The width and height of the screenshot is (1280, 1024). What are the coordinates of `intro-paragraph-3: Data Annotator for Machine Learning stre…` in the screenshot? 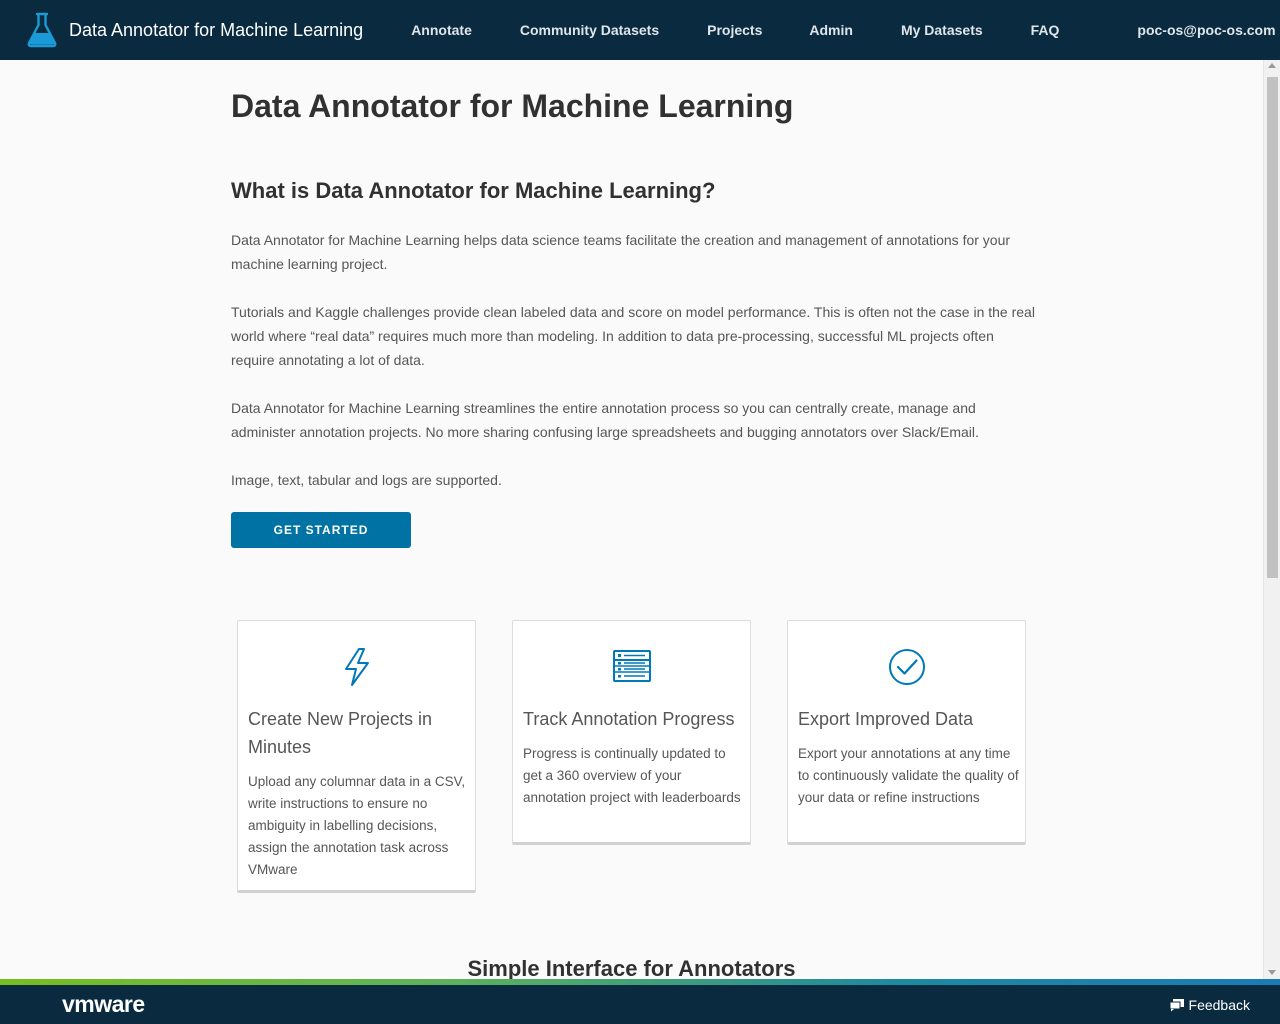 It's located at (605, 420).